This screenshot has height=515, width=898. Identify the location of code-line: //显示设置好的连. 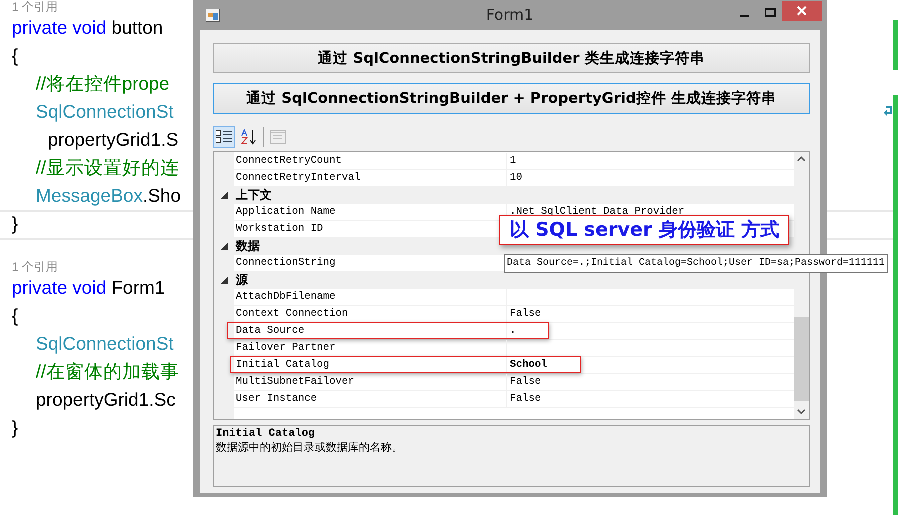
(107, 168).